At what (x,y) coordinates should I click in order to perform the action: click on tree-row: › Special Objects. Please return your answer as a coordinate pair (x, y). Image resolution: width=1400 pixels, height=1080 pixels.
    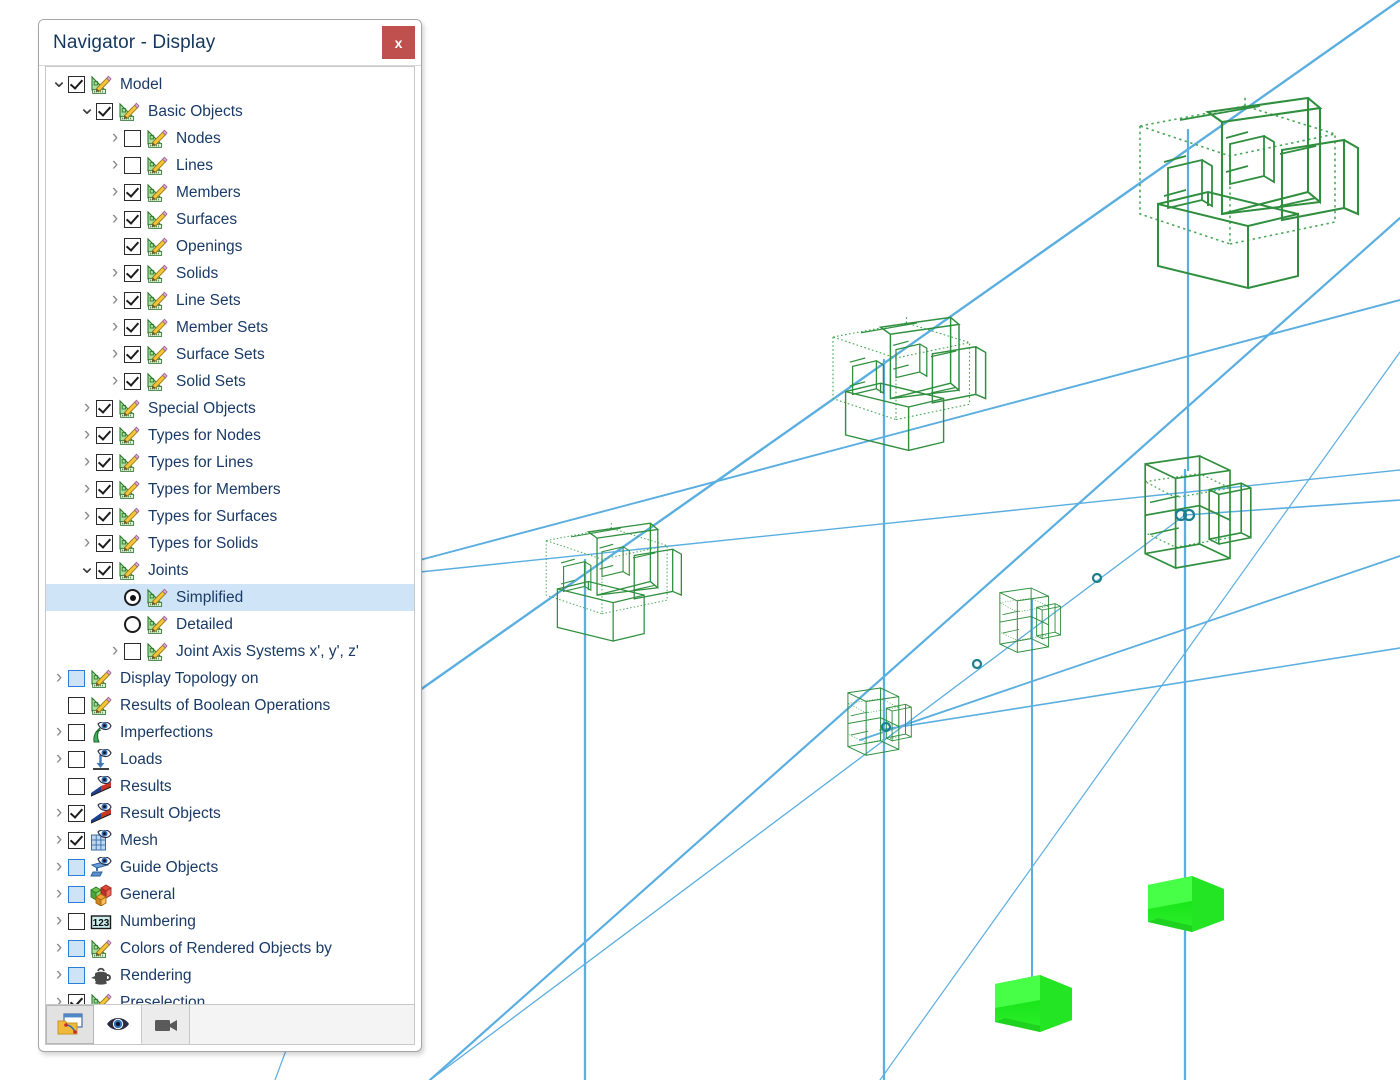
    Looking at the image, I should click on (230, 408).